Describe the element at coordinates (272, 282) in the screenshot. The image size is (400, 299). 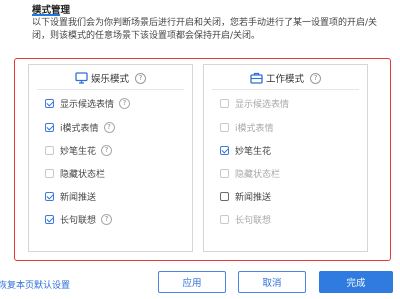
I see `cancel-button: 取消` at that location.